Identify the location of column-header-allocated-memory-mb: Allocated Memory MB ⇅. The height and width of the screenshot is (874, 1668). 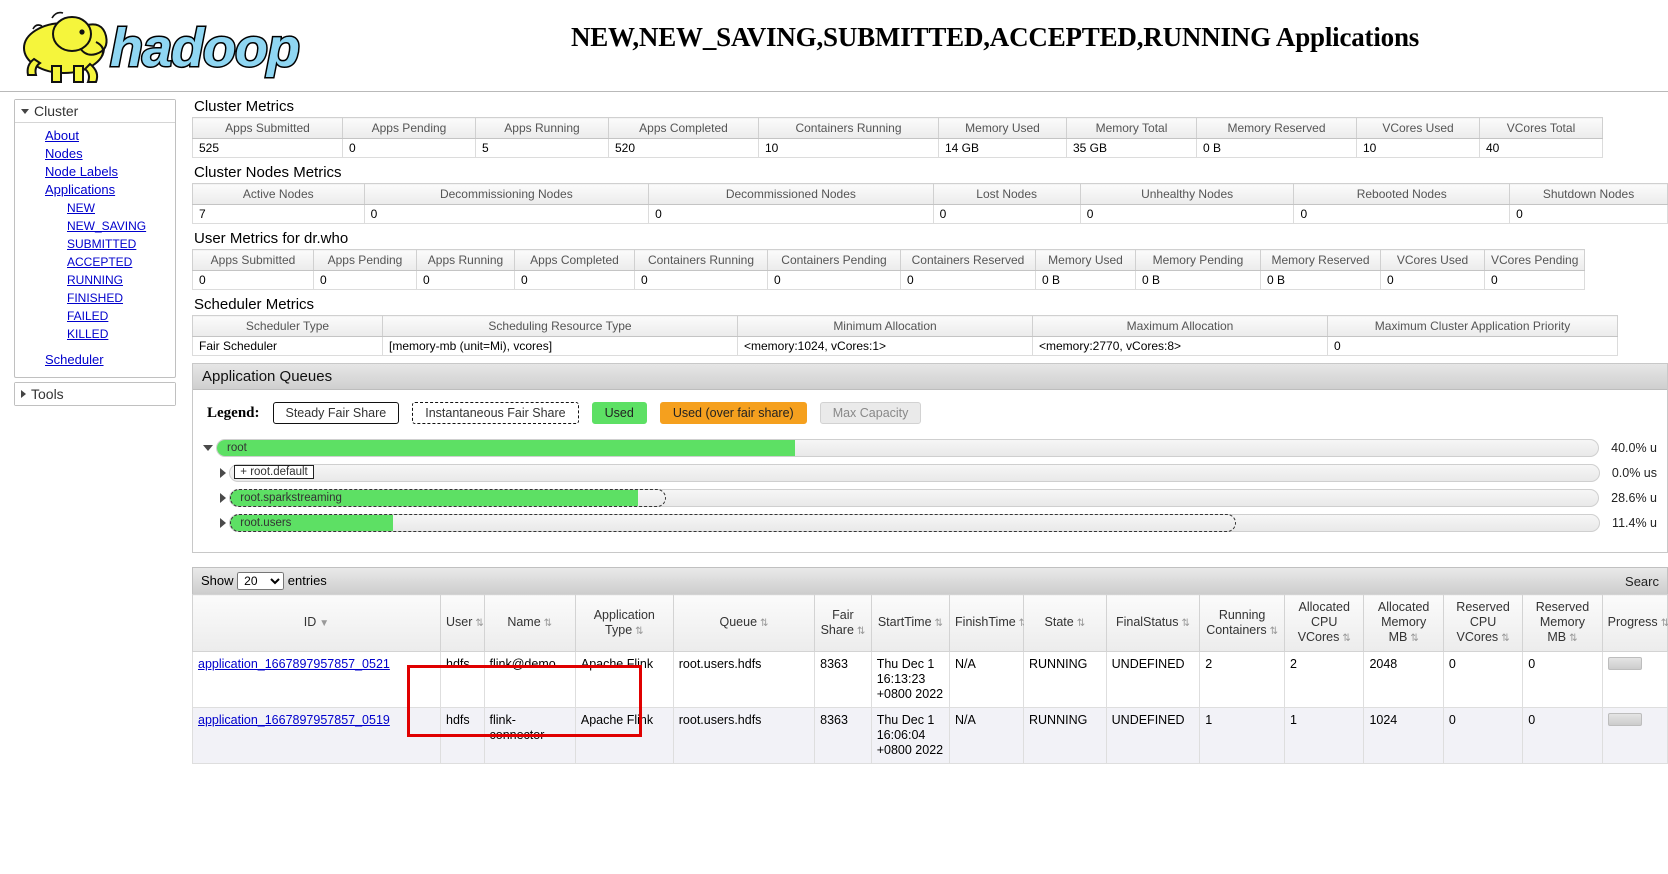
(1403, 623).